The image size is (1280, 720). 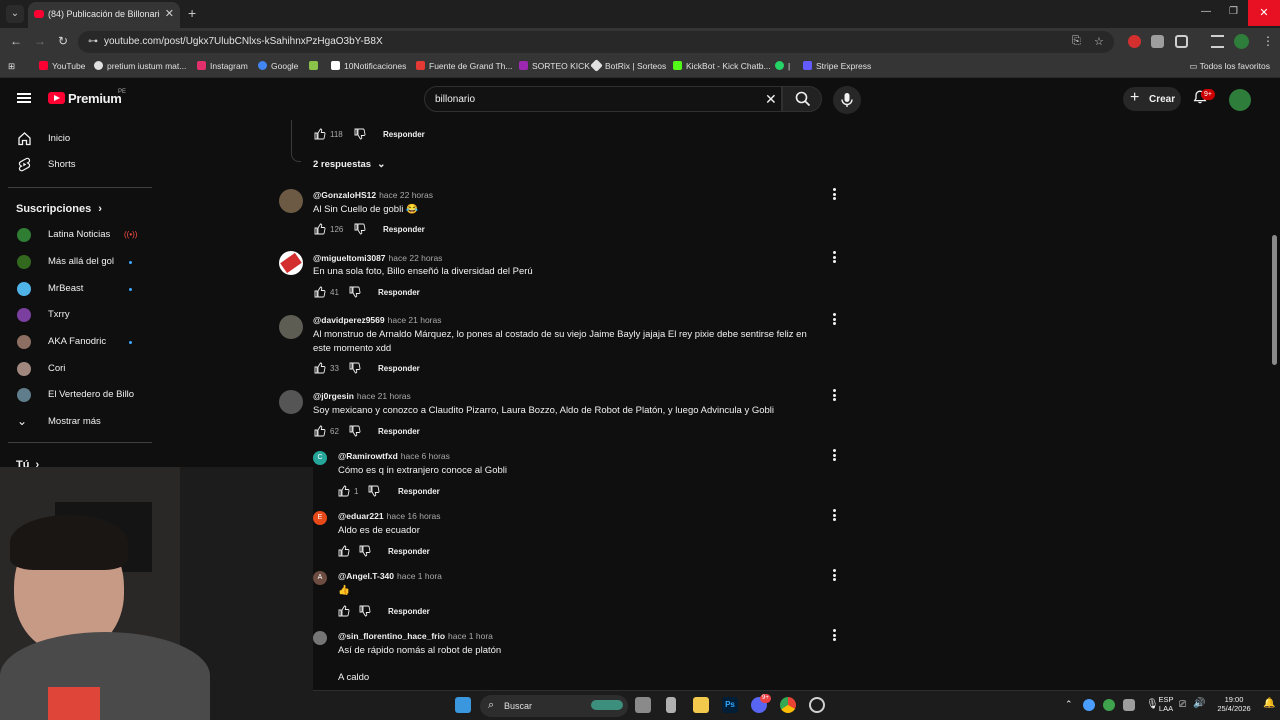 What do you see at coordinates (76, 395) in the screenshot?
I see `sidebar-channel-el-vertedero-de-billo: El Vertedero de Billo` at bounding box center [76, 395].